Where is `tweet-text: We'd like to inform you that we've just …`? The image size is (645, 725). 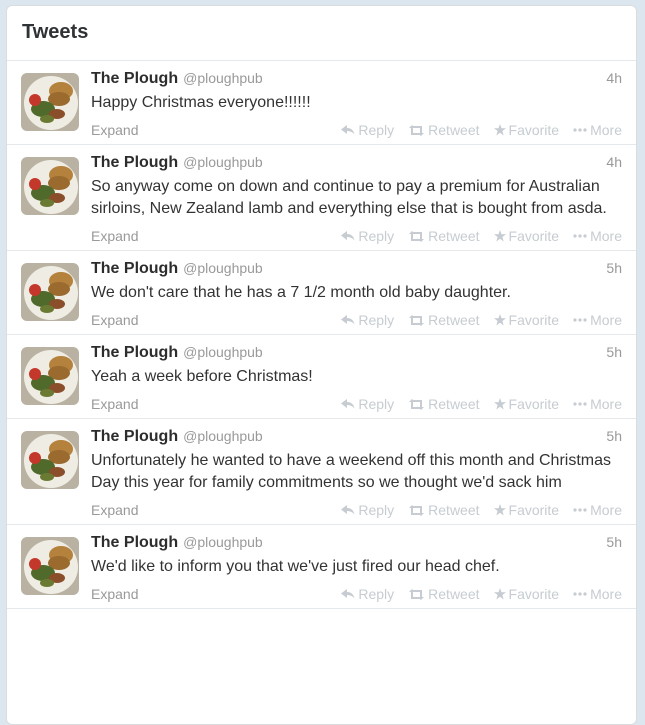 tweet-text: We'd like to inform you that we've just … is located at coordinates (295, 566).